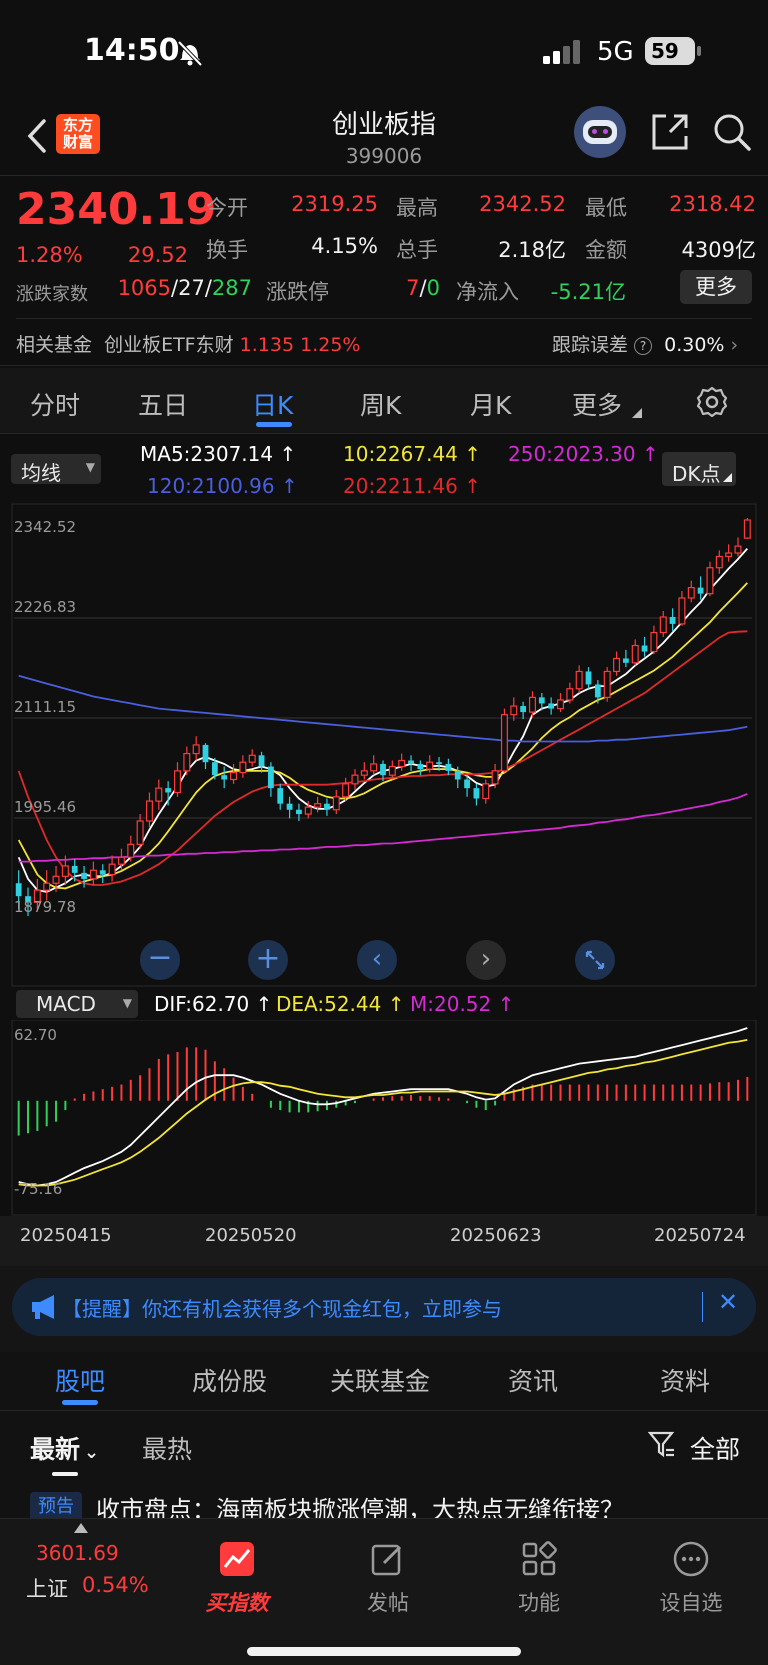 The image size is (768, 1665). I want to click on filter-all: 全部, so click(715, 1448).